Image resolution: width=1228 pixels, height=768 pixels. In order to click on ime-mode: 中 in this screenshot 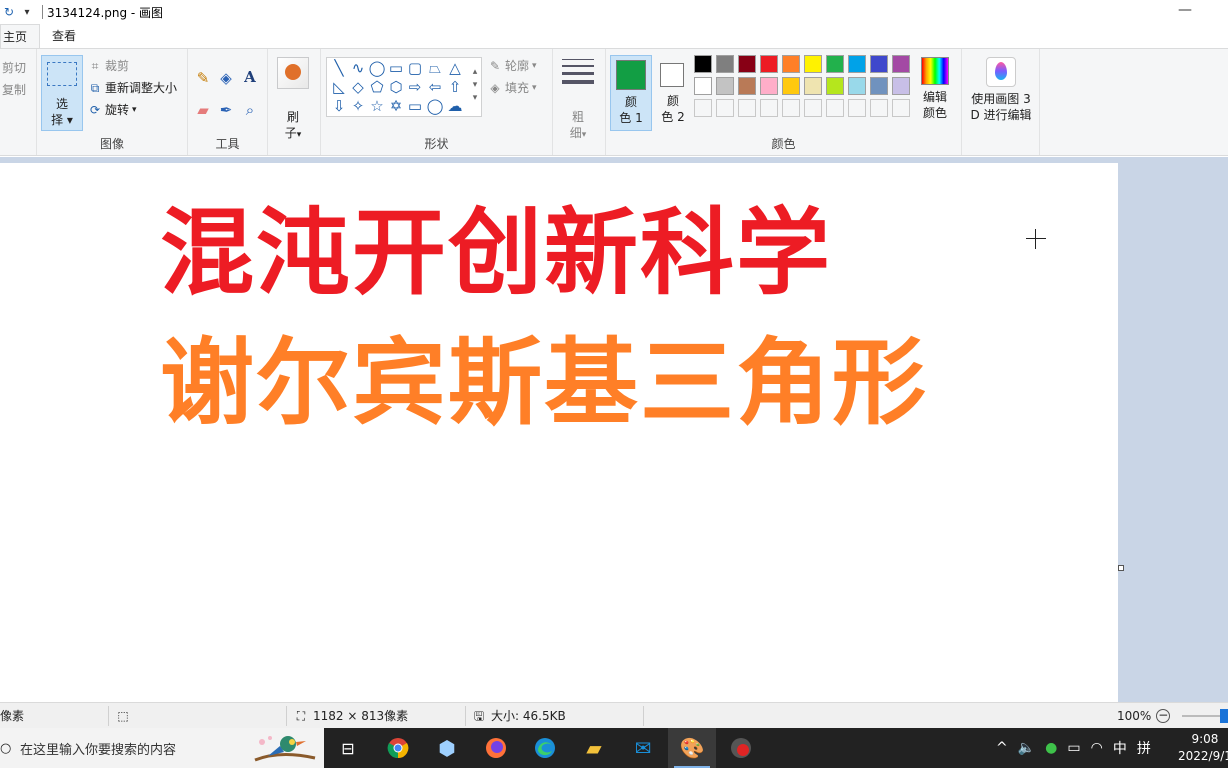, I will do `click(1120, 748)`.